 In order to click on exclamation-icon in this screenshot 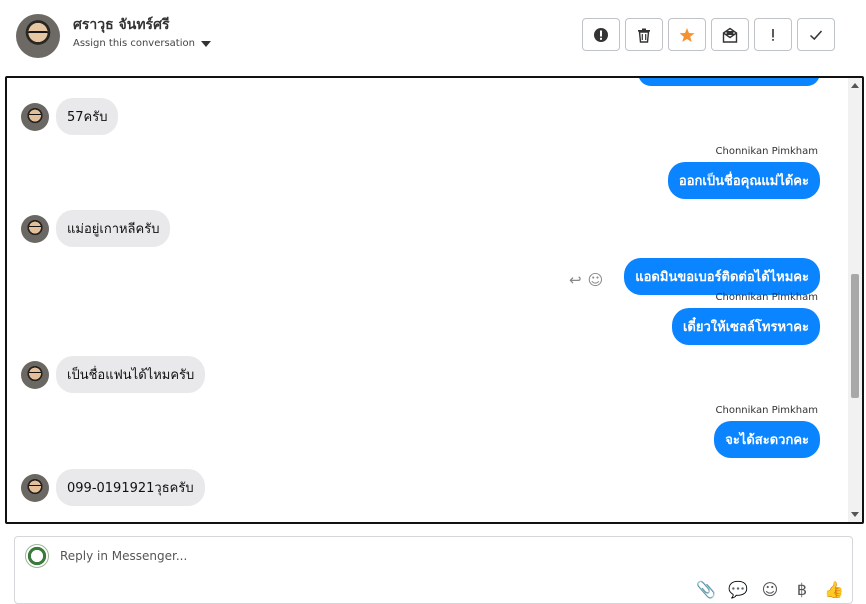, I will do `click(773, 34)`.